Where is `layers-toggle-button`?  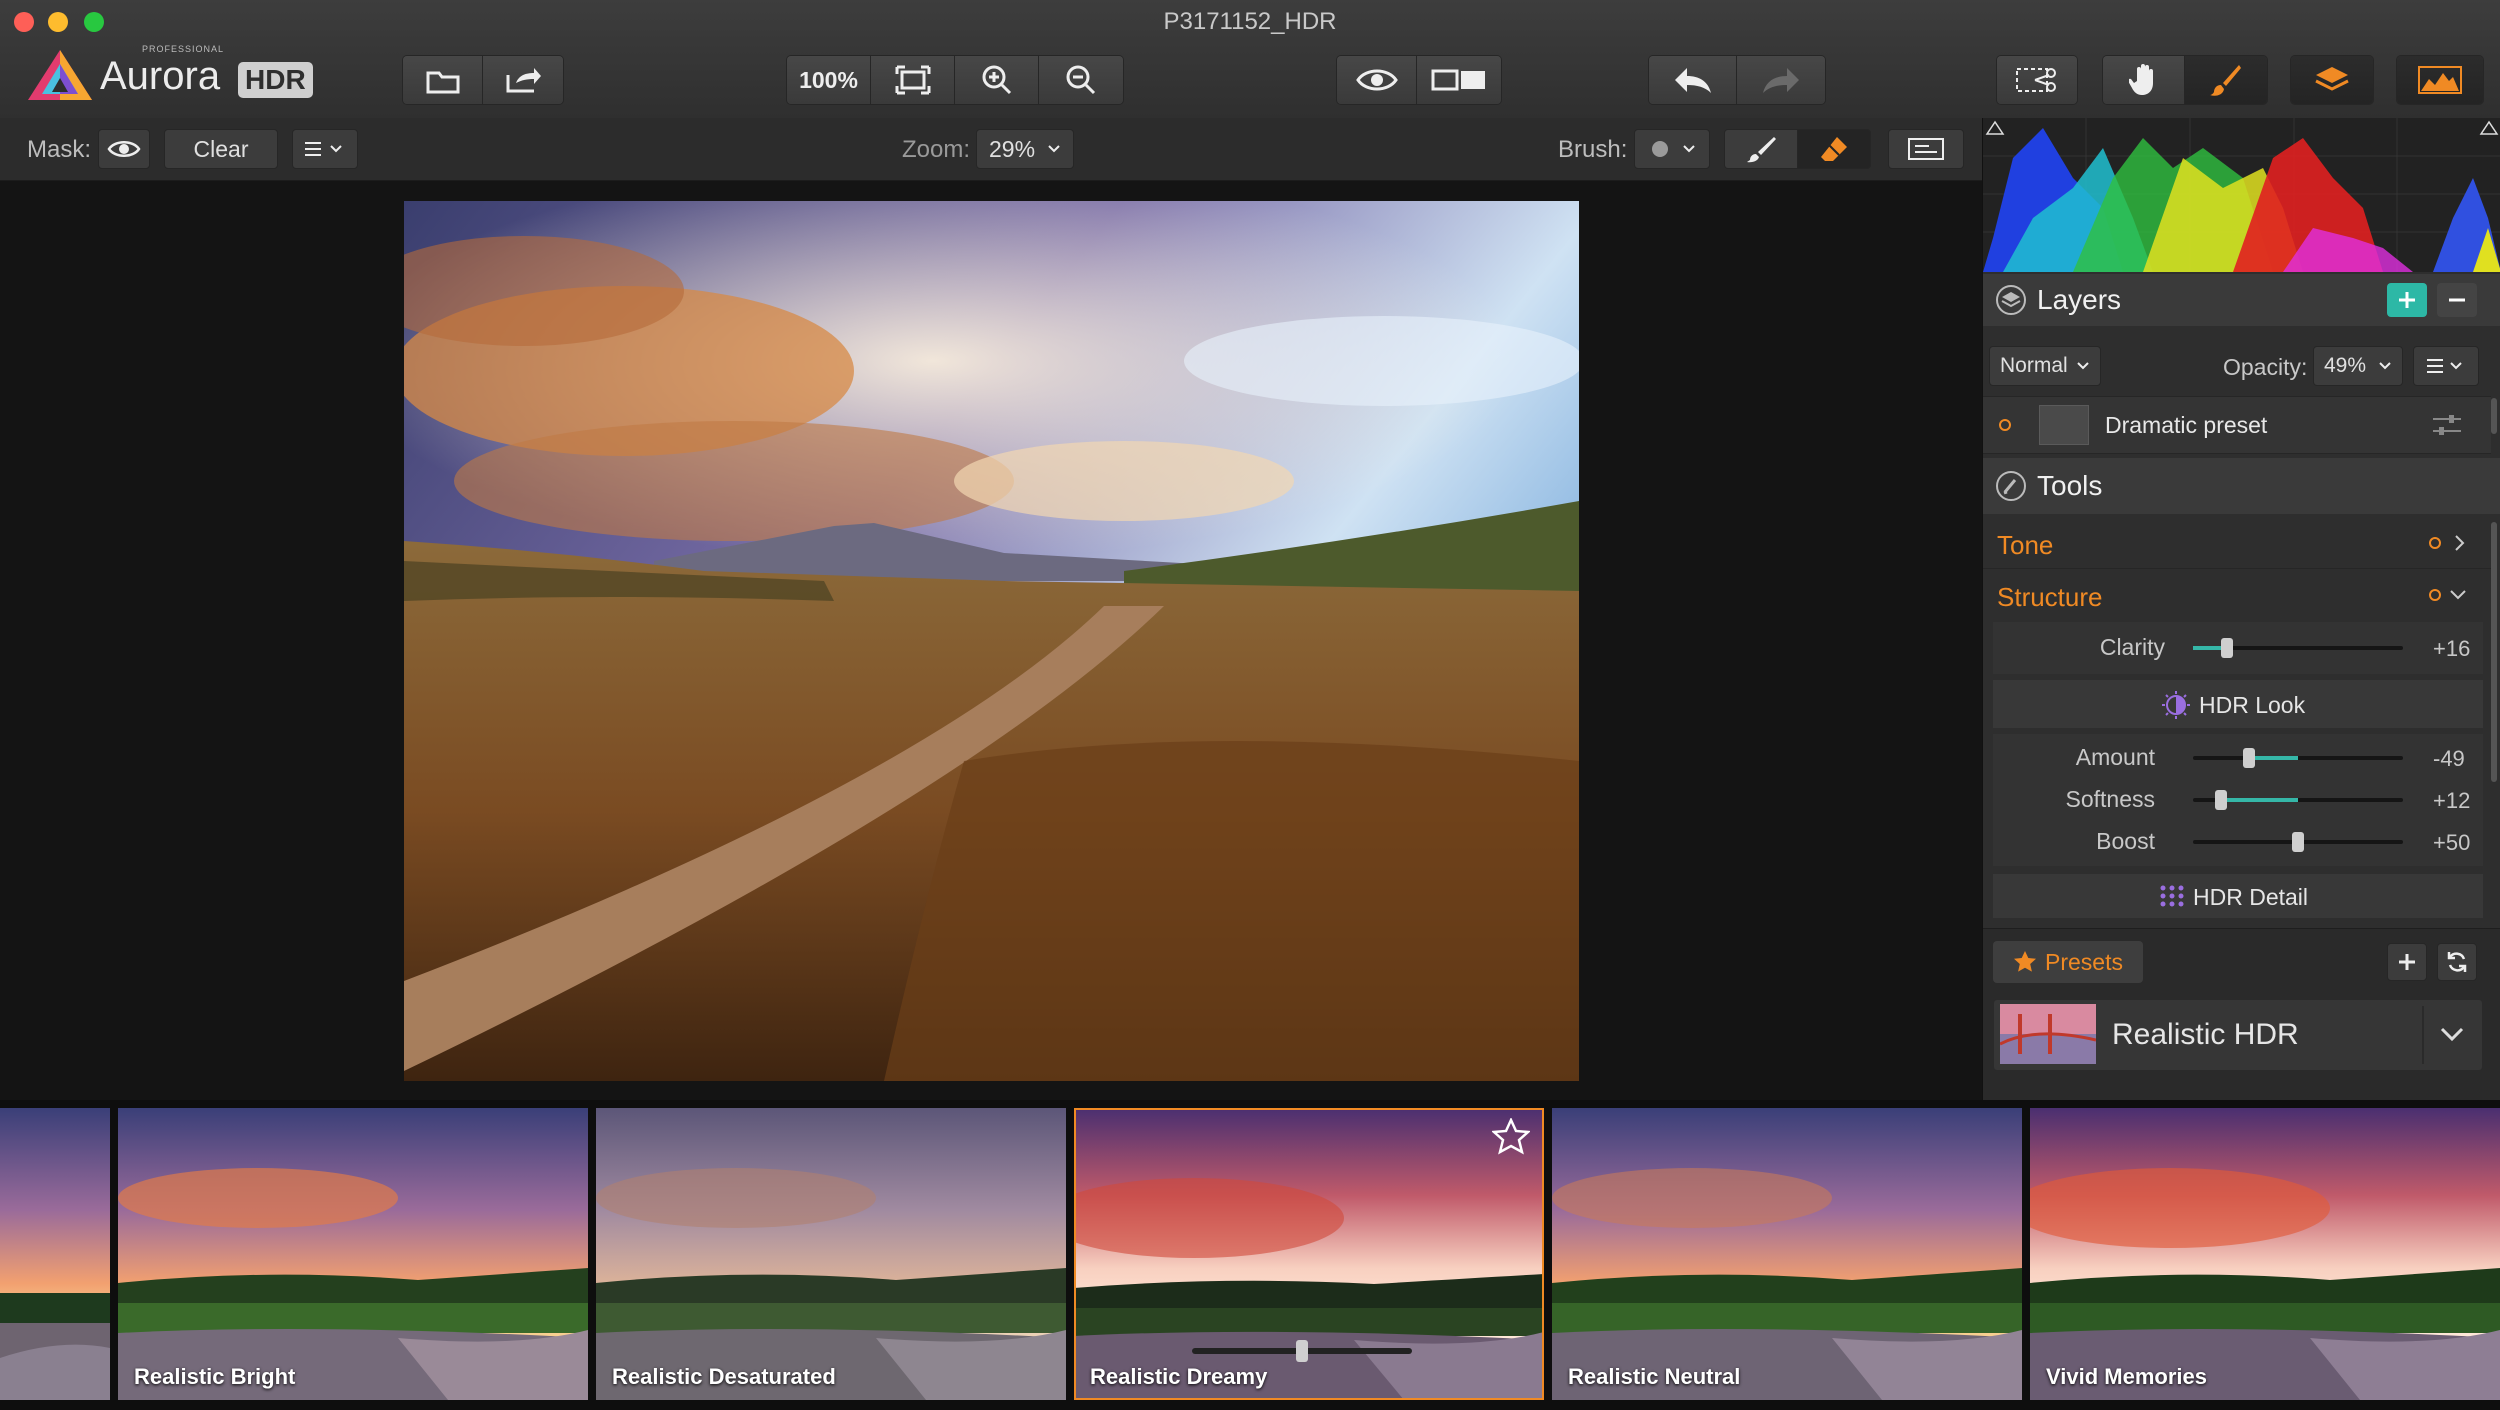
layers-toggle-button is located at coordinates (2332, 80).